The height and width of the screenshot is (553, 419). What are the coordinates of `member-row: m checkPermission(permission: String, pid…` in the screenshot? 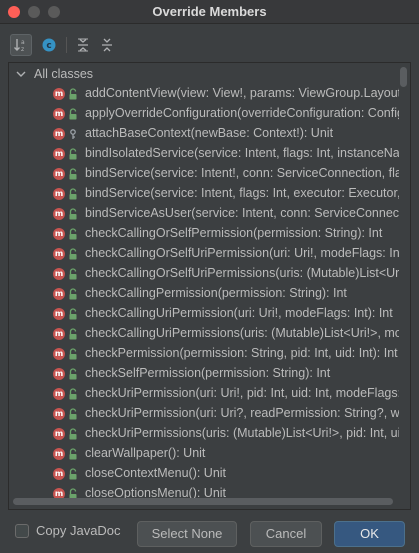 It's located at (204, 354).